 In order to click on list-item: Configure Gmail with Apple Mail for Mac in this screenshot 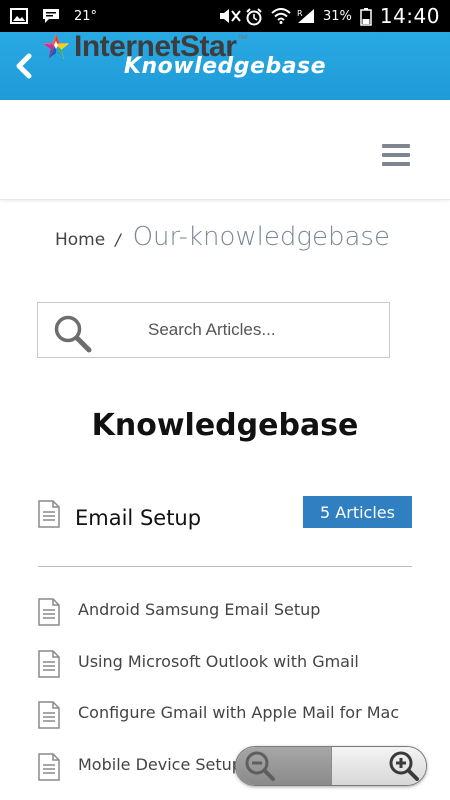, I will do `click(238, 725)`.